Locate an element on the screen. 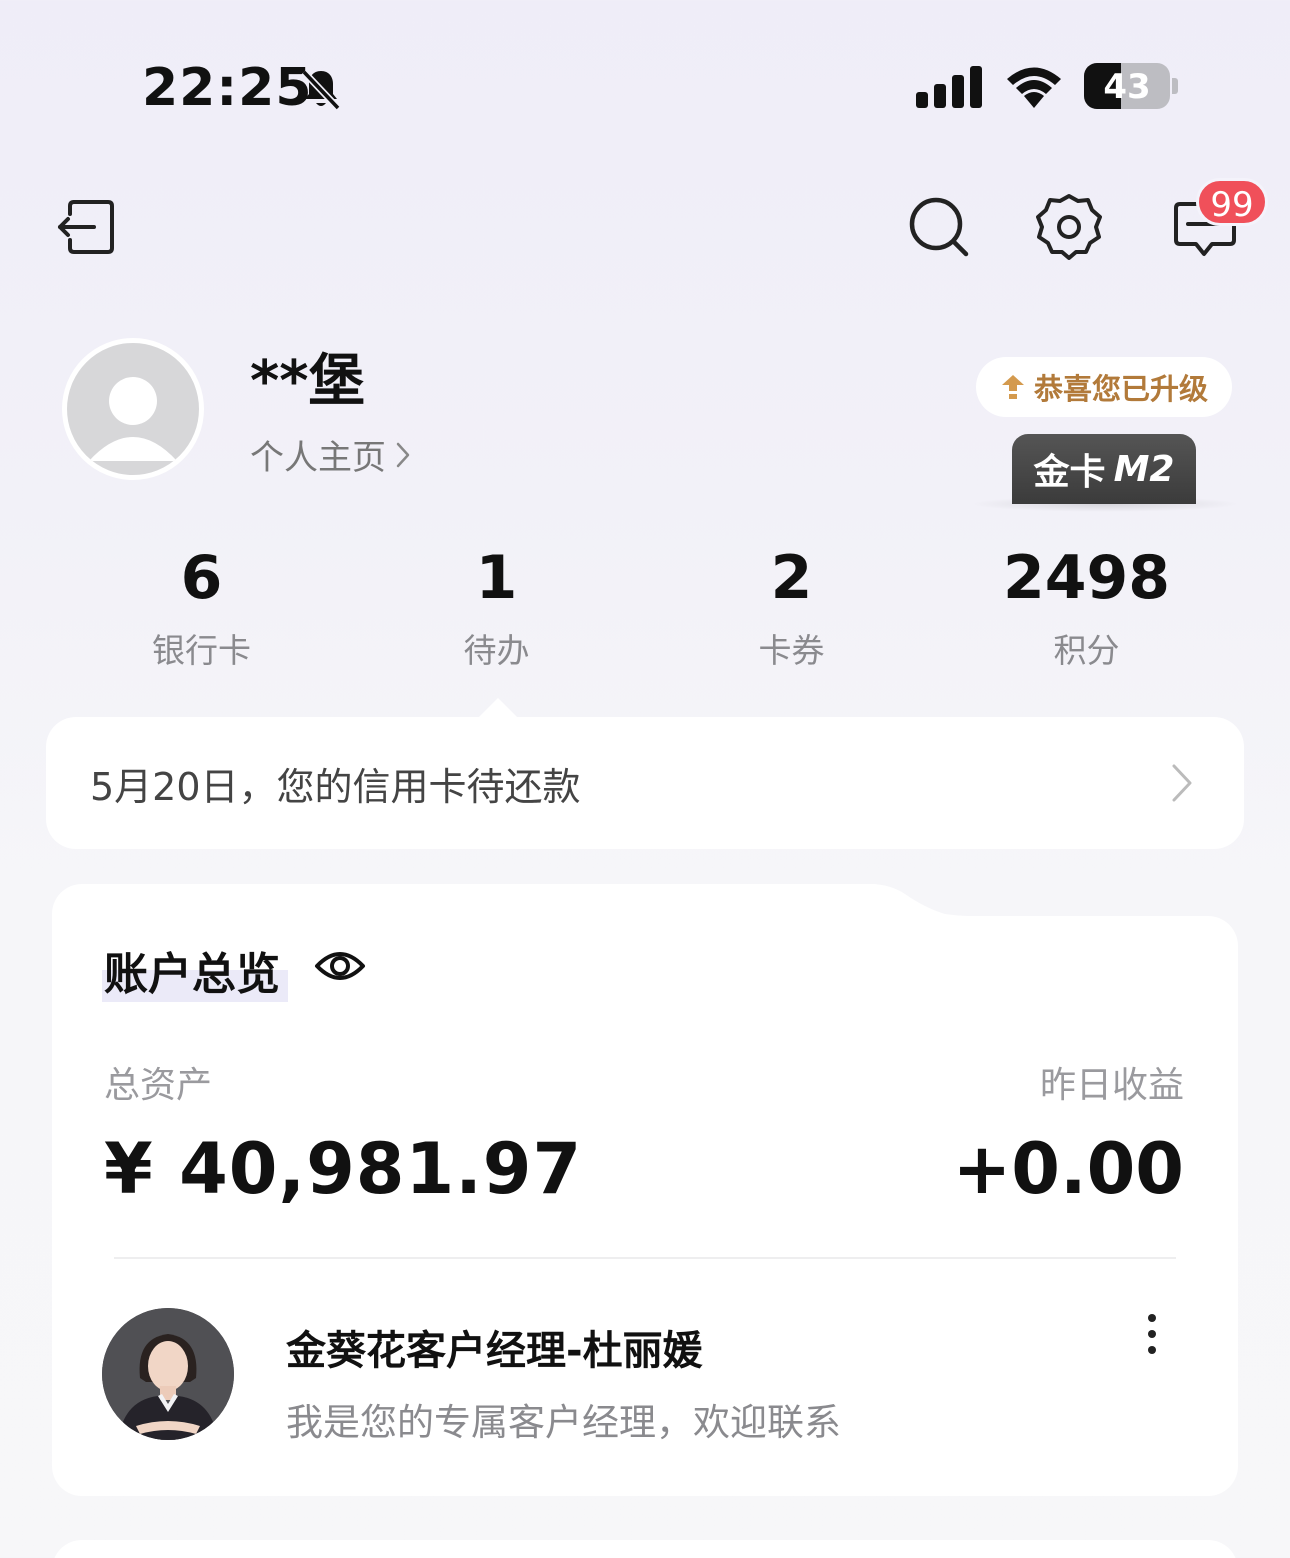  bell-muted-icon is located at coordinates (321, 90).